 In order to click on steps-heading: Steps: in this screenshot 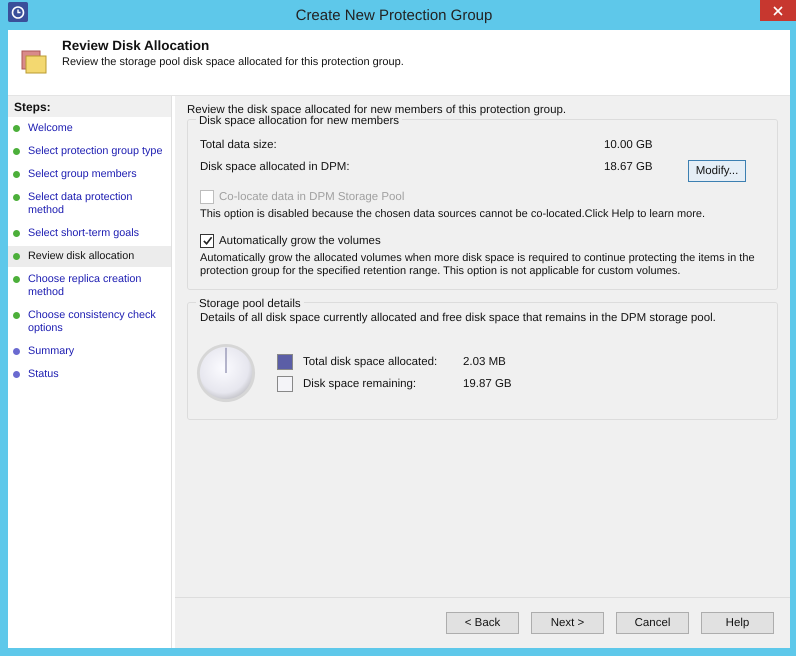, I will do `click(89, 106)`.